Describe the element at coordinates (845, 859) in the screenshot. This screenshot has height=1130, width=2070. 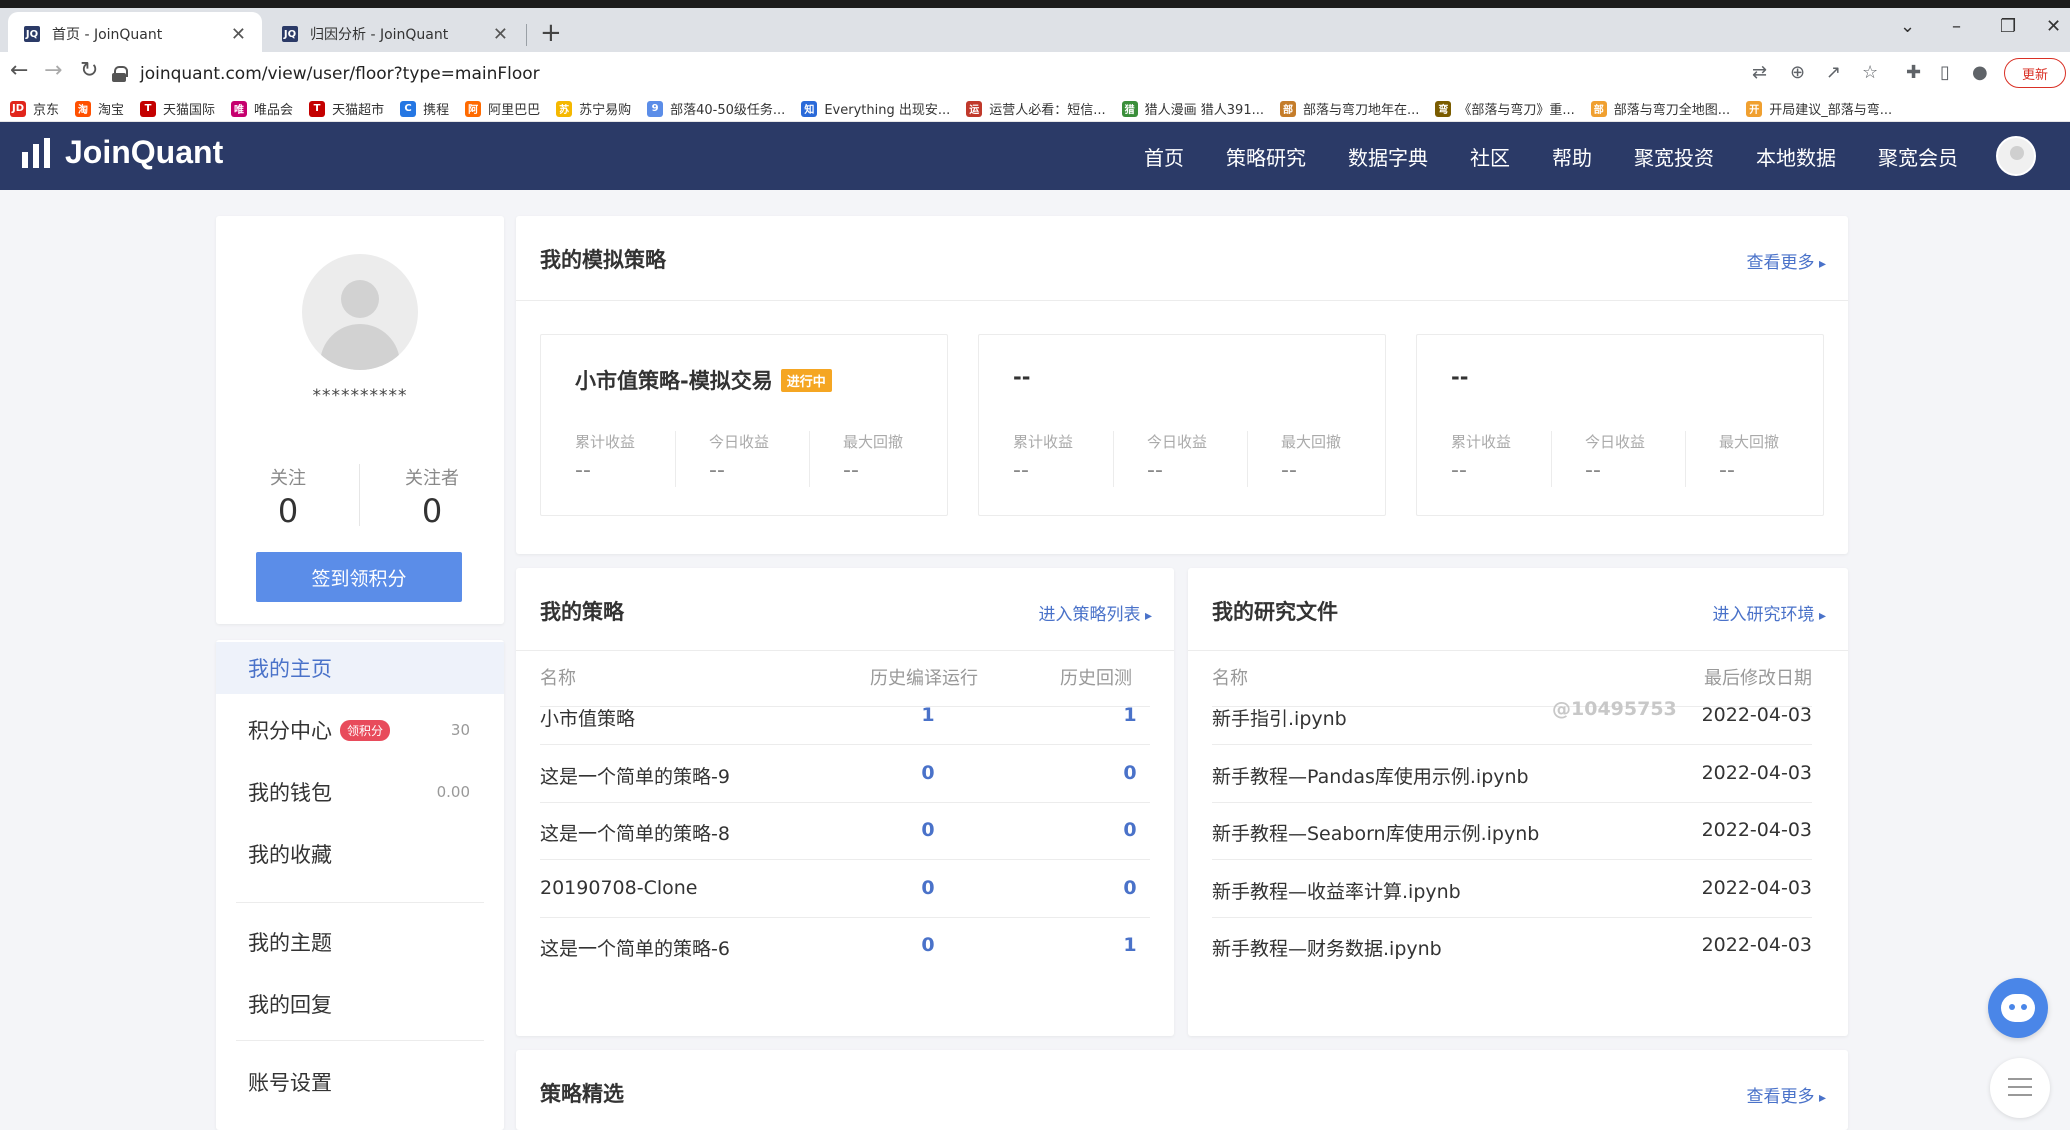
I see `row-divider` at that location.